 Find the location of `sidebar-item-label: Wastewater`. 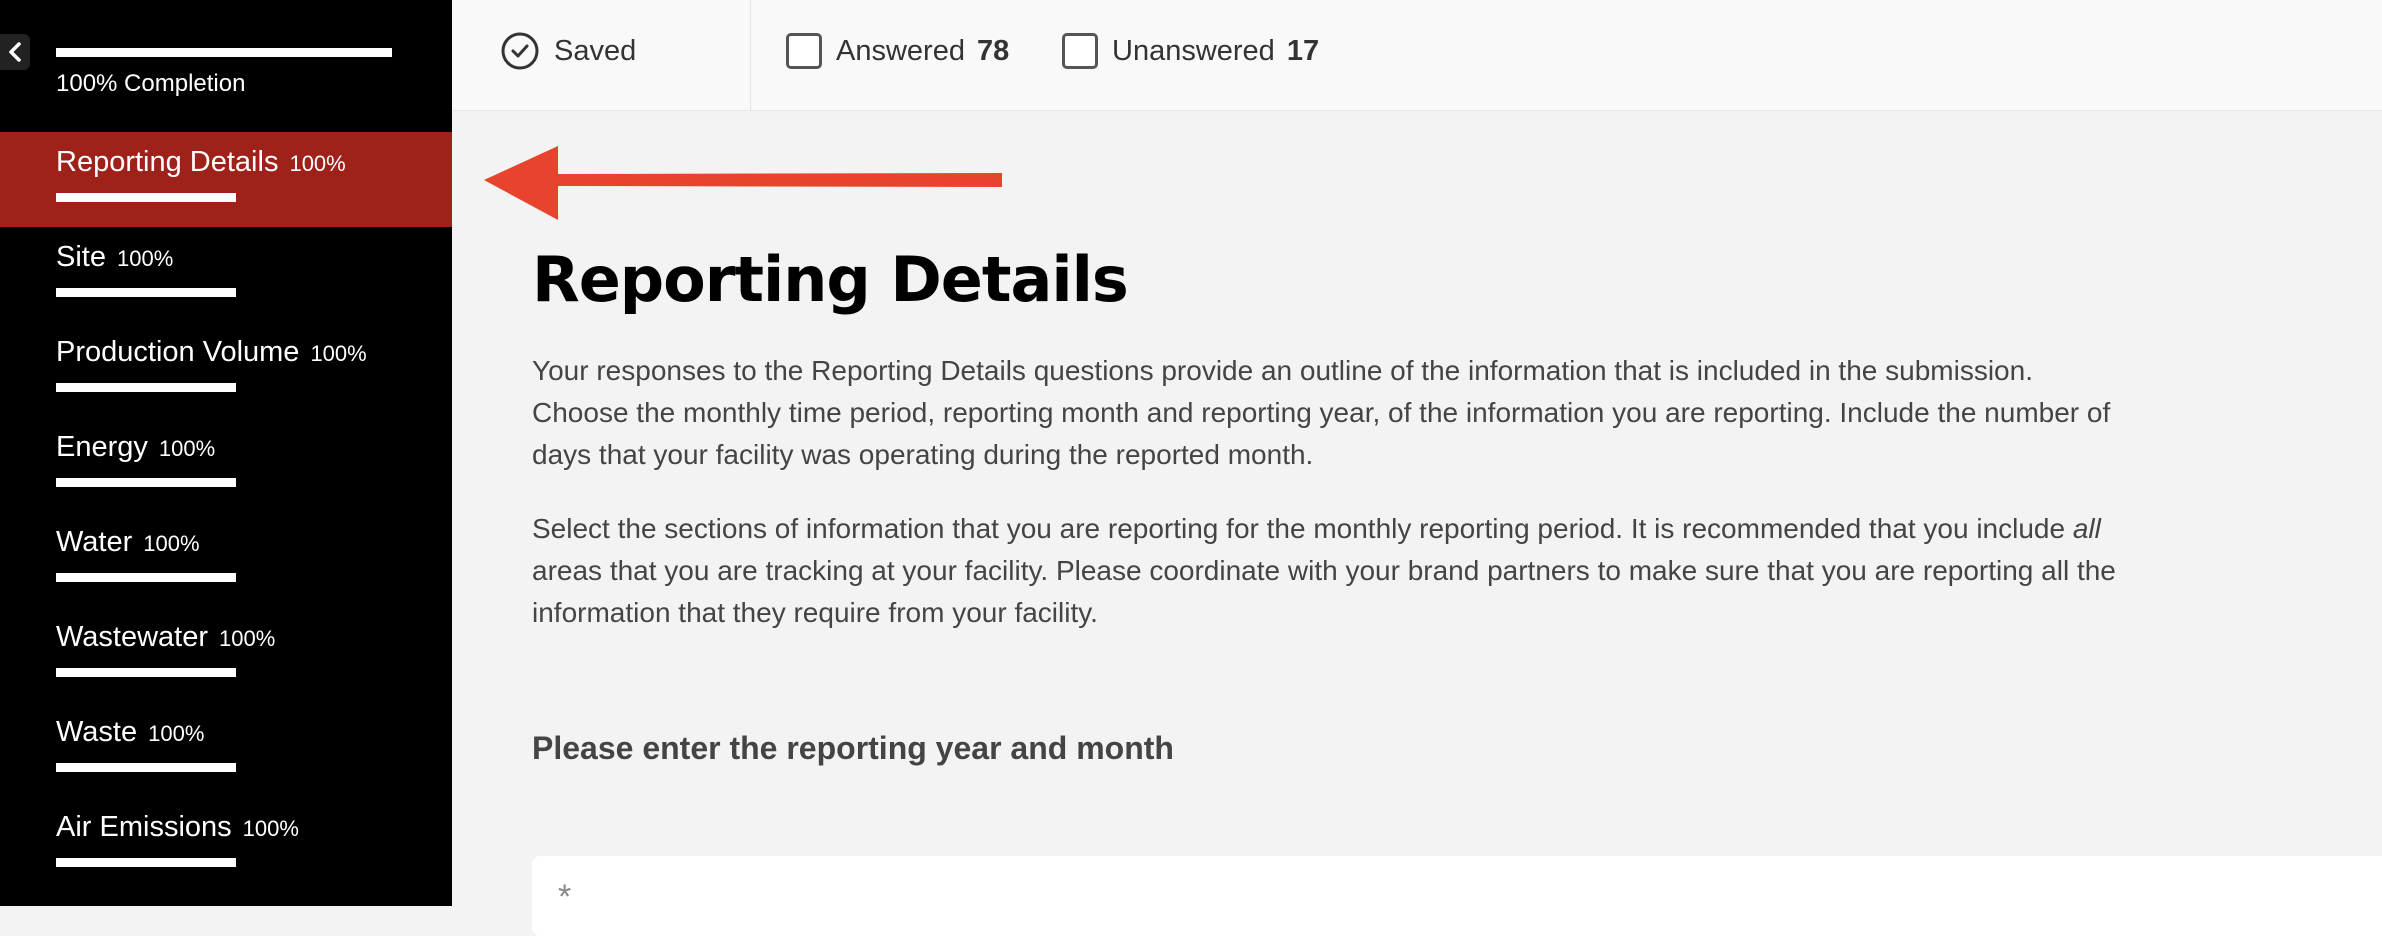

sidebar-item-label: Wastewater is located at coordinates (132, 637).